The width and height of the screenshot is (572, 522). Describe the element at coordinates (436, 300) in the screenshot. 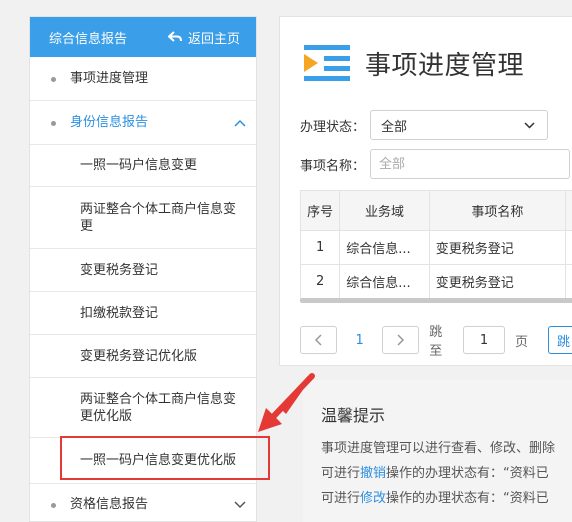

I see `table-scrollbar` at that location.